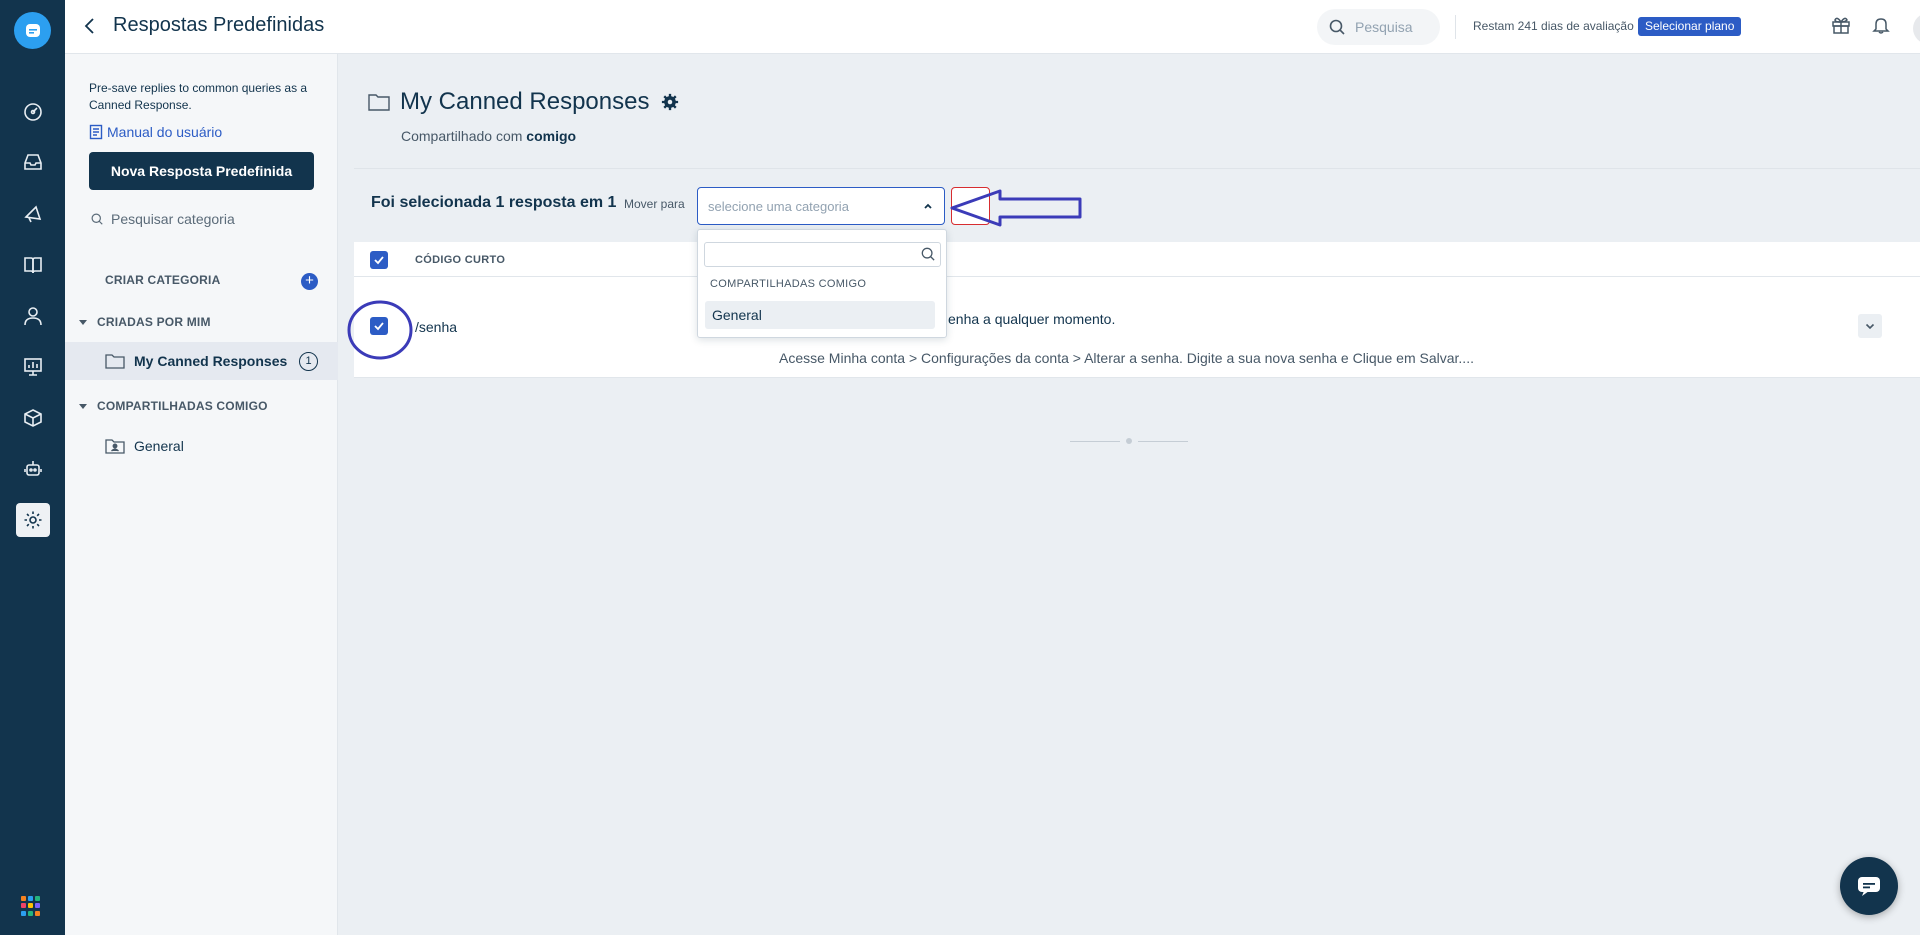  Describe the element at coordinates (1032, 319) in the screenshot. I see `row-title: enha a qualquer momento.` at that location.